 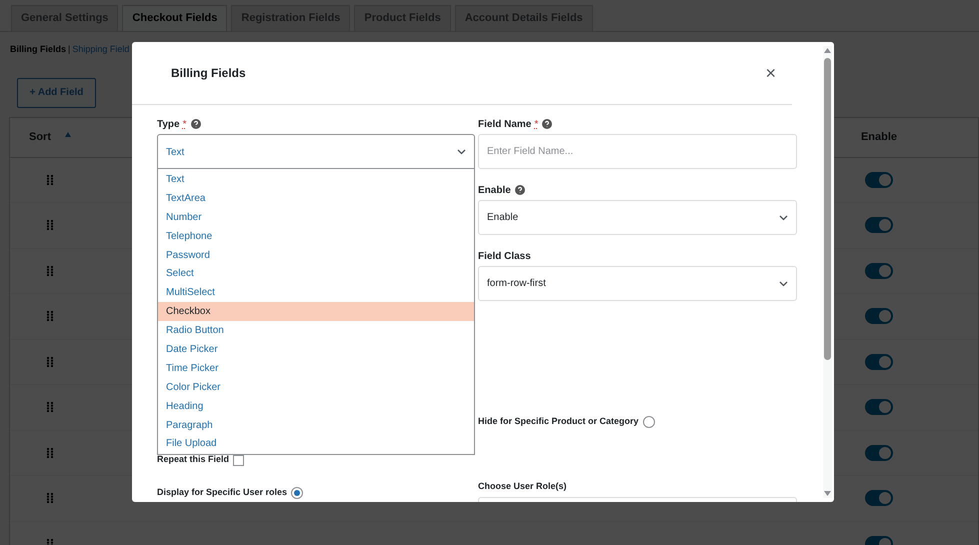 What do you see at coordinates (316, 368) in the screenshot?
I see `dropdown-option: Time Picker` at bounding box center [316, 368].